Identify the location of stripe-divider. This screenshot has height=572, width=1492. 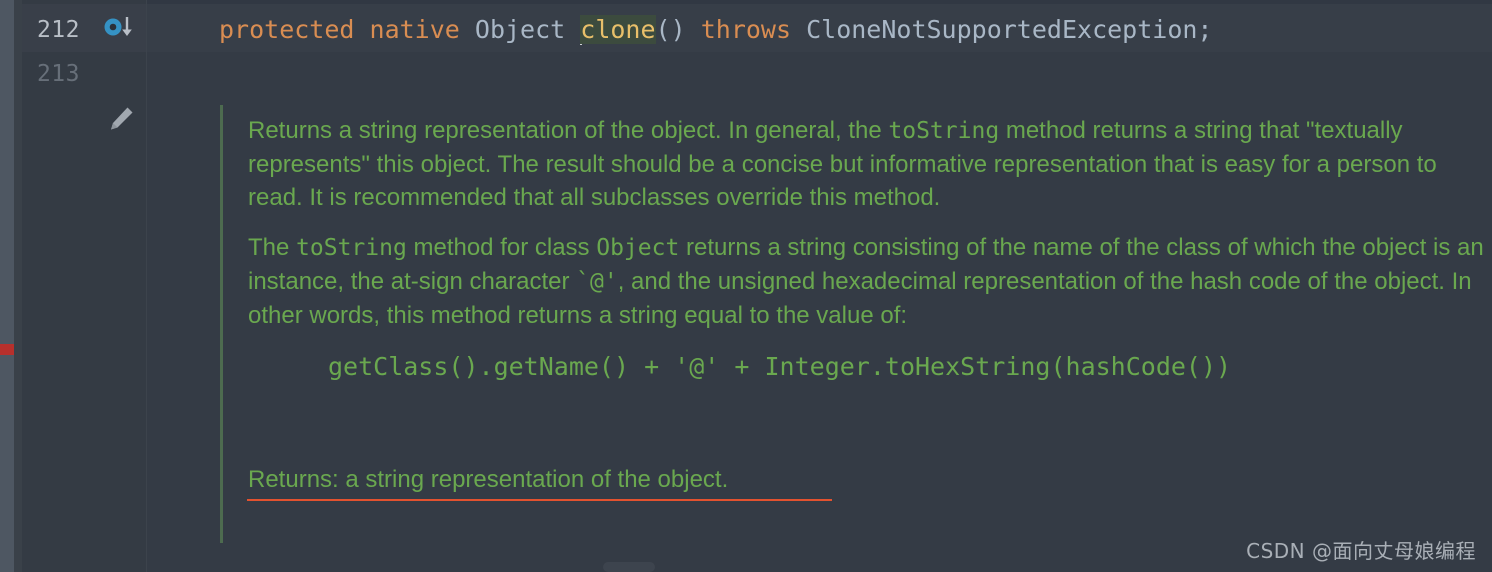
(18, 286).